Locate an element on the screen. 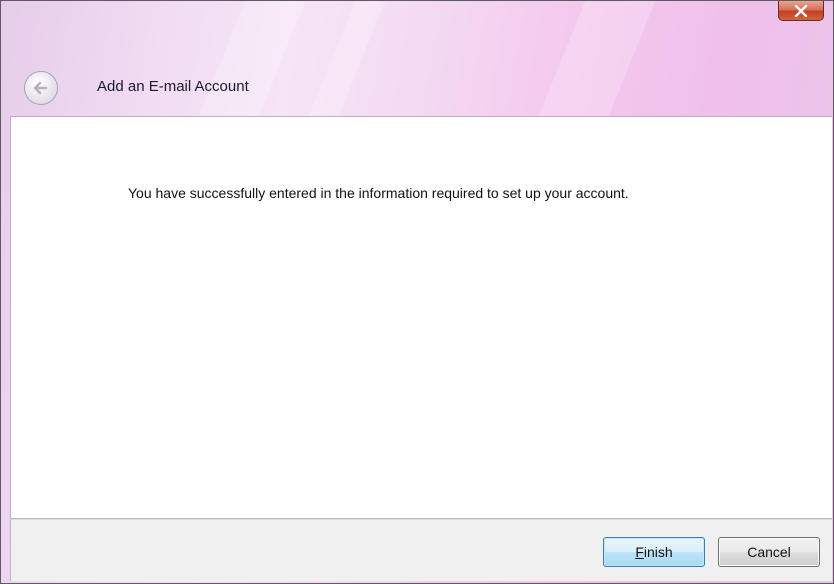 This screenshot has height=584, width=834. cancel-label: Cancel is located at coordinates (769, 552).